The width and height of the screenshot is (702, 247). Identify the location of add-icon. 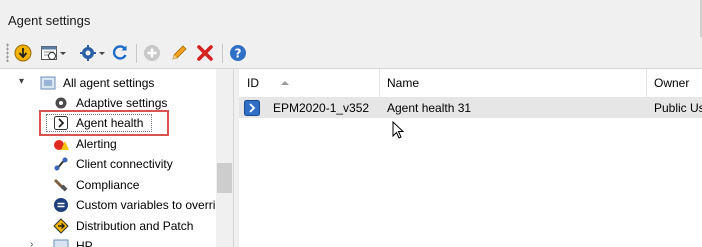
(152, 53).